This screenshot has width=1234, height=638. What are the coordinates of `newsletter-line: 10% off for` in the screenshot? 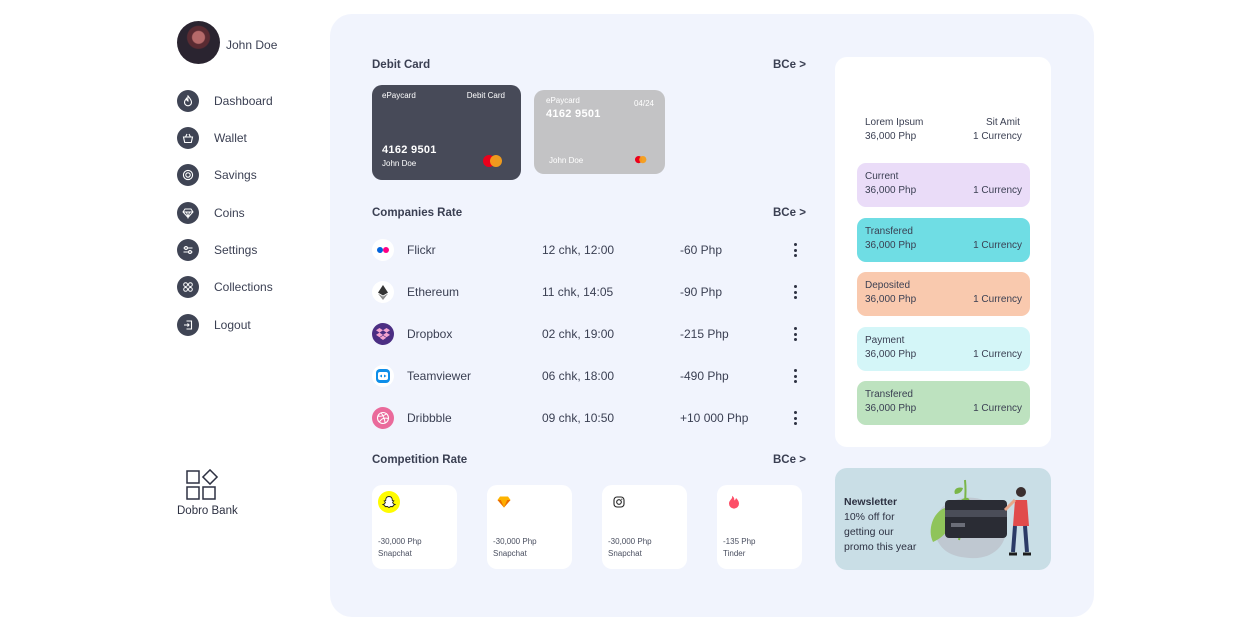 It's located at (869, 517).